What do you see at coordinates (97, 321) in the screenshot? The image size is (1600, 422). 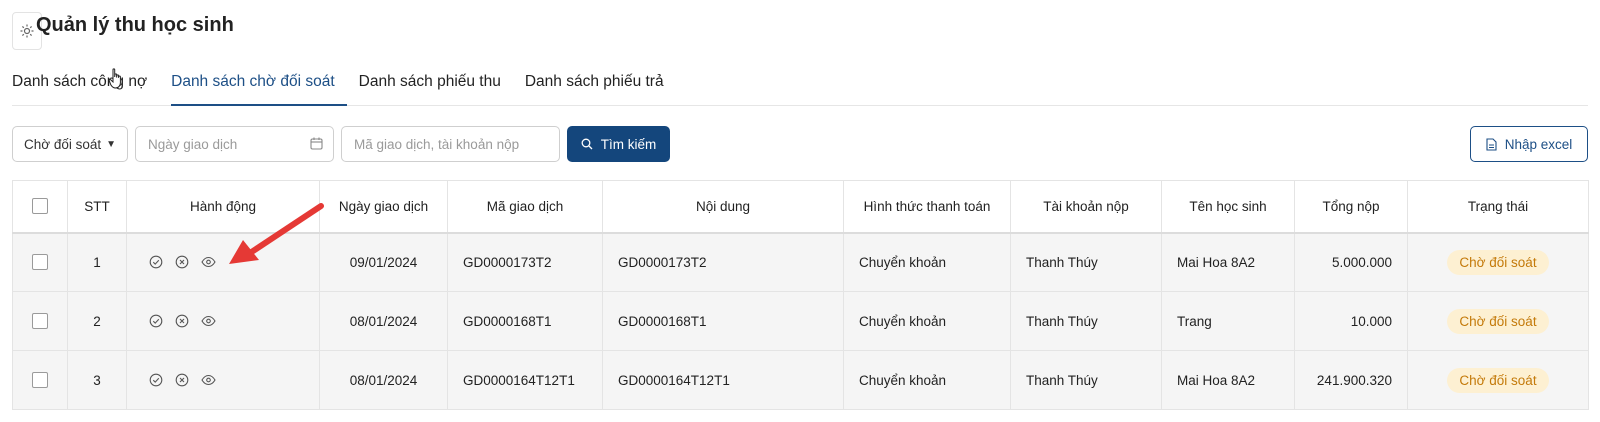 I see `stt-cell: 2` at bounding box center [97, 321].